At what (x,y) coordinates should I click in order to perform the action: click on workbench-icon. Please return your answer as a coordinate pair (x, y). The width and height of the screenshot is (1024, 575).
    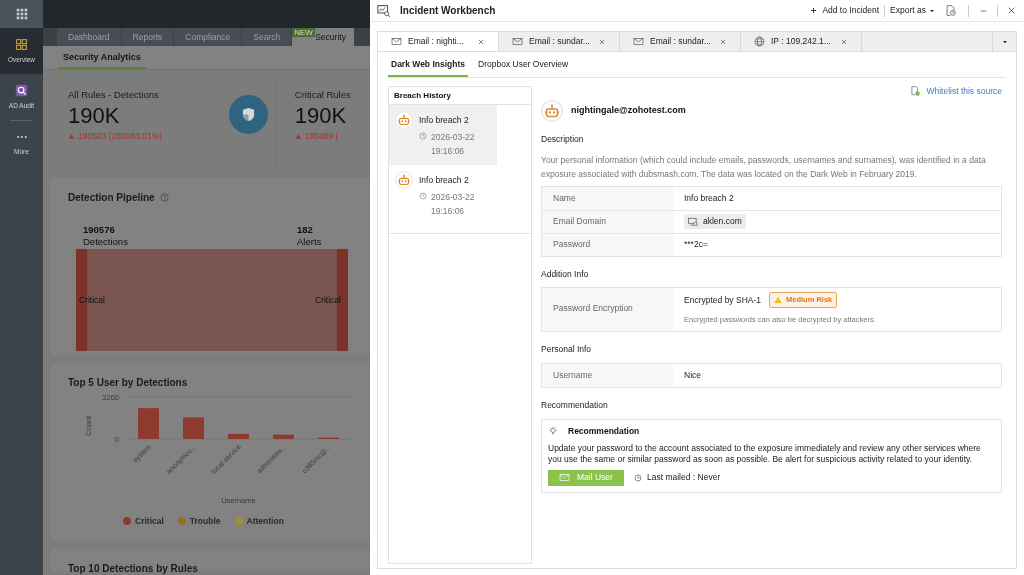
    Looking at the image, I should click on (383, 10).